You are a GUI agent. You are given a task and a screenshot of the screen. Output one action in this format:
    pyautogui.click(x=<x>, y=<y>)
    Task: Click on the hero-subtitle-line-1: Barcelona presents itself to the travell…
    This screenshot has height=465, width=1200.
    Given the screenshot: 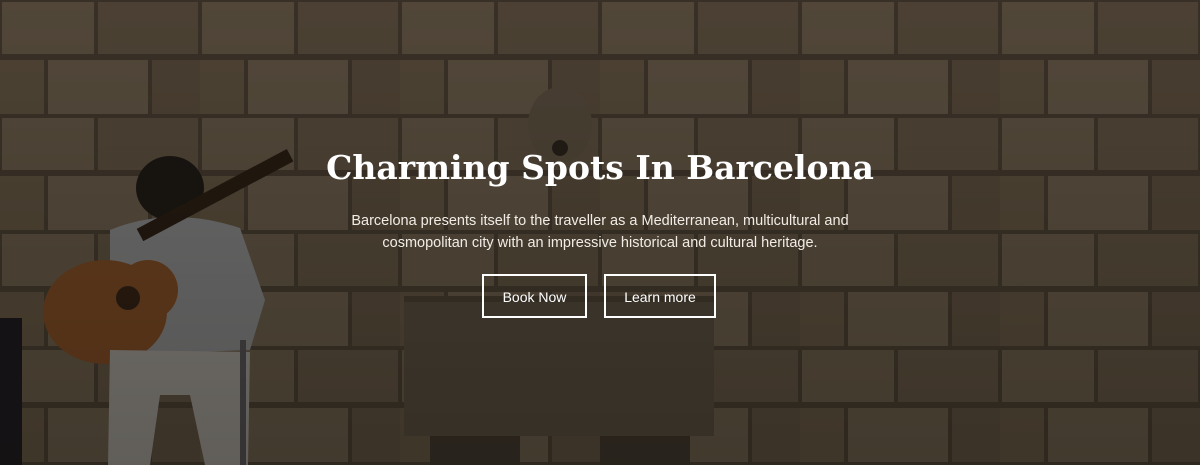 What is the action you would take?
    pyautogui.click(x=600, y=221)
    